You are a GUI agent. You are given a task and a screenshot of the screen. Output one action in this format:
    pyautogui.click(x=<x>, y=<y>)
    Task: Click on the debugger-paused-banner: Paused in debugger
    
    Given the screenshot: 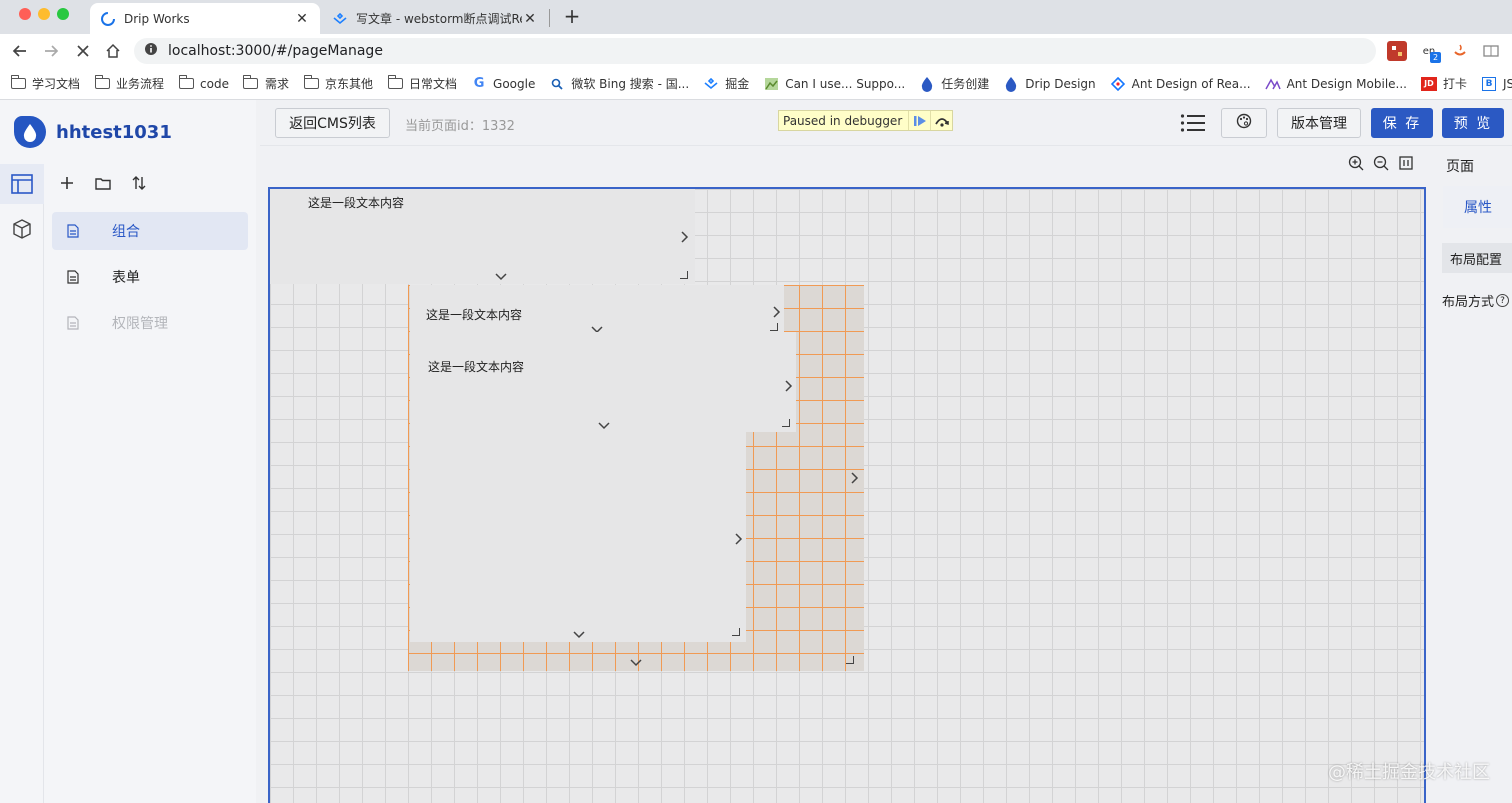 What is the action you would take?
    pyautogui.click(x=866, y=120)
    